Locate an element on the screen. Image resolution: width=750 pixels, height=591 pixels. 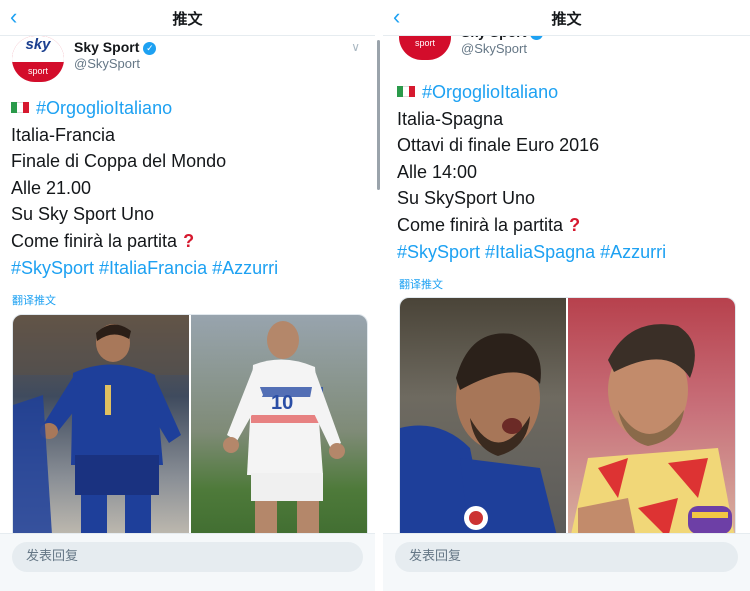
tweet-line: Su SkySport Uno is located at coordinates (466, 198).